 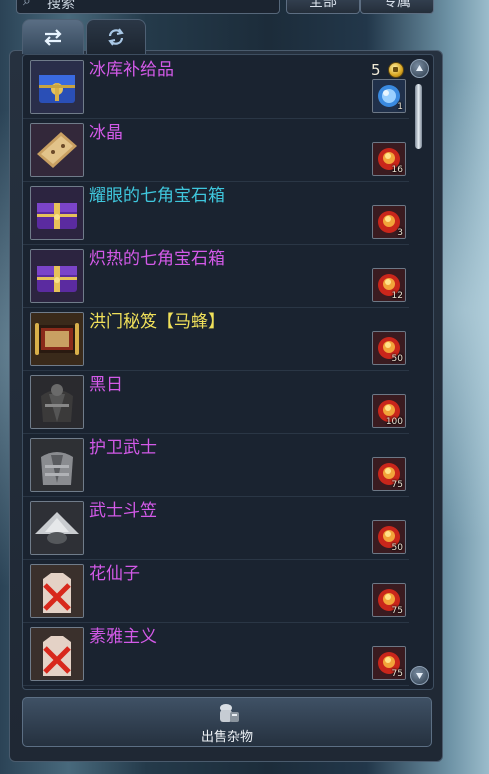 I want to click on tab-buyback, so click(x=116, y=36).